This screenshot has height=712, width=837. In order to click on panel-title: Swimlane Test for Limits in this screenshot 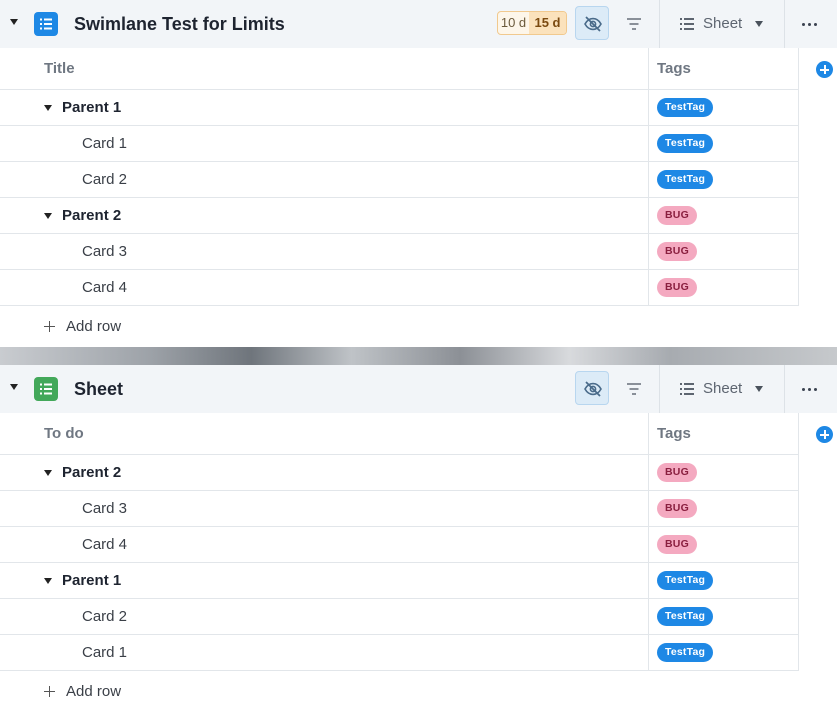, I will do `click(179, 24)`.